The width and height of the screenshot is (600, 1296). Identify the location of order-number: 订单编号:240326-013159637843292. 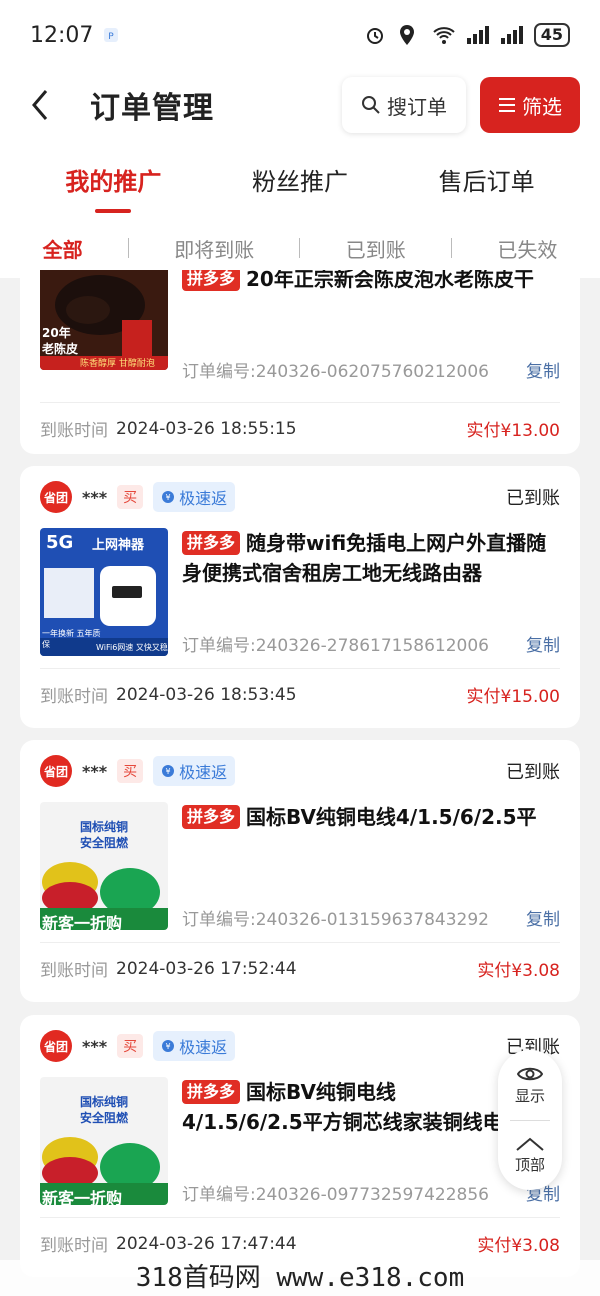
(335, 920).